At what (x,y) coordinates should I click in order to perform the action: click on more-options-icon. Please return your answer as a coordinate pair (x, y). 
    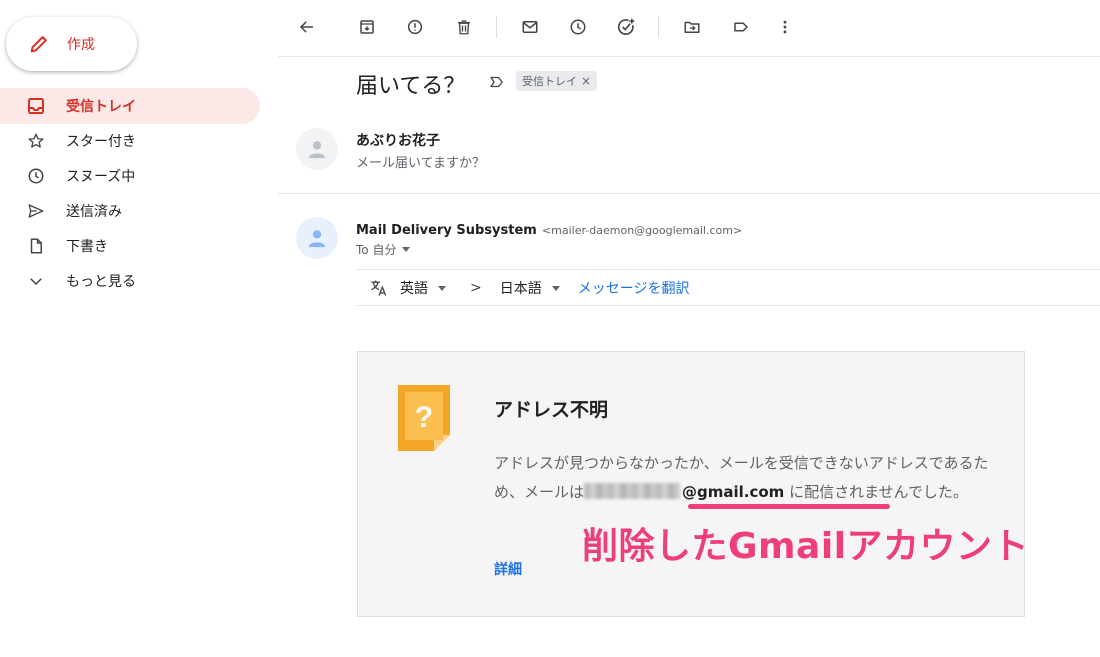
    Looking at the image, I should click on (785, 27).